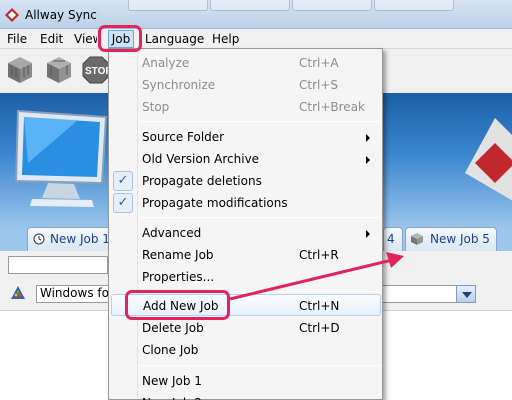 The width and height of the screenshot is (512, 400). Describe the element at coordinates (183, 137) in the screenshot. I see `menu-item-label: Source Folder` at that location.